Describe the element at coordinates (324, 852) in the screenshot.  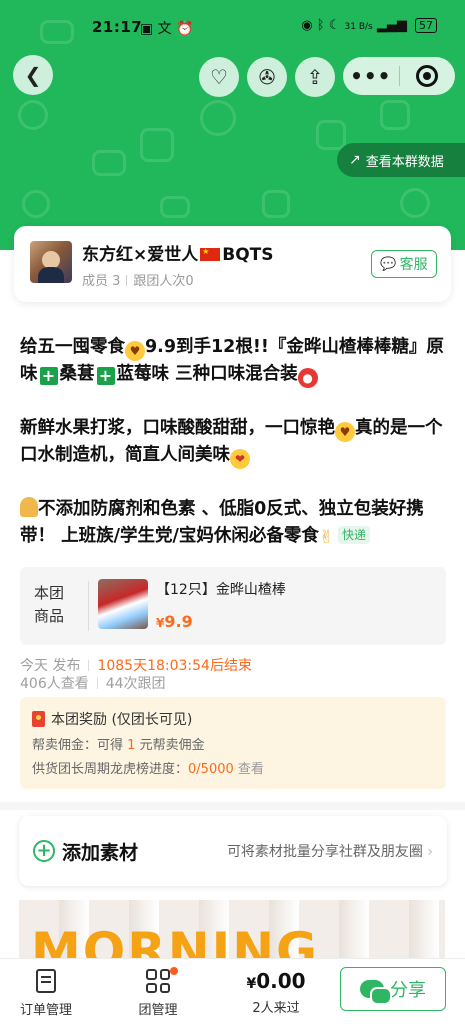
I see `add-material-hint-text: 可将素材批量分享社群及朋友圈` at that location.